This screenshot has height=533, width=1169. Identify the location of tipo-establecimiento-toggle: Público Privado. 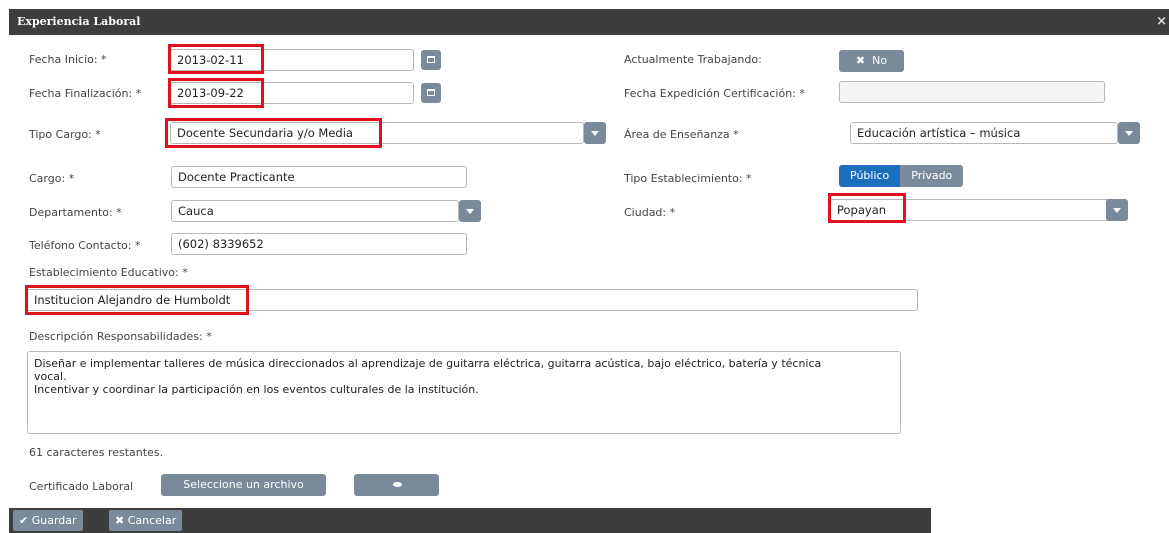
(901, 176).